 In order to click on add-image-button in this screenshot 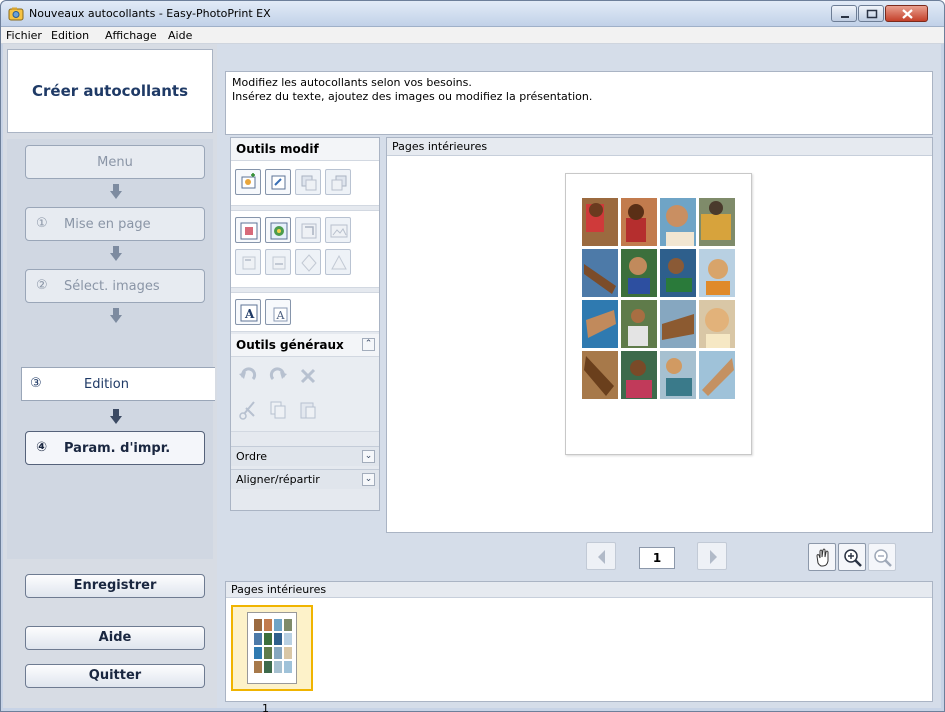, I will do `click(248, 182)`.